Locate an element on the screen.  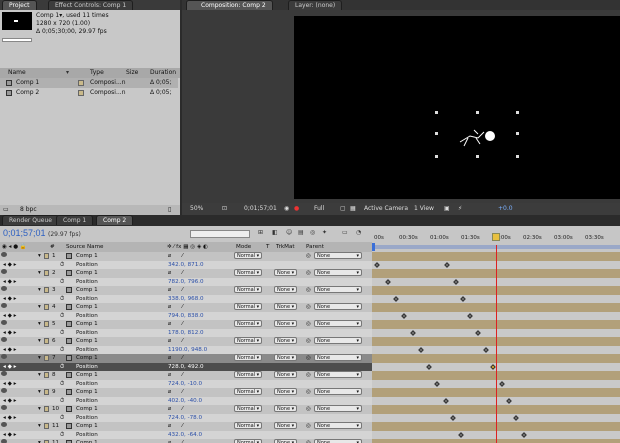
property-row: ◂ ◆ ▸ ⏱ Position 402.0, -40.0 is located at coordinates (186, 401).